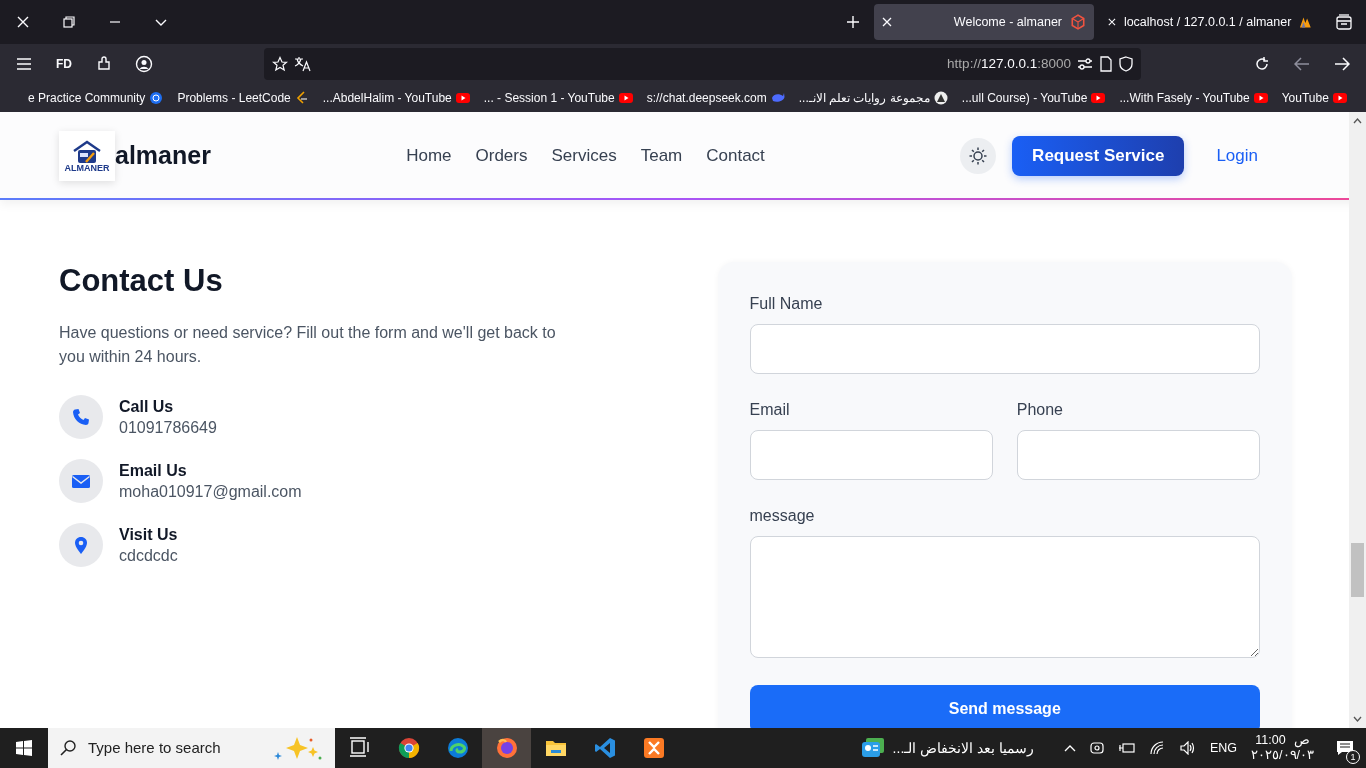  Describe the element at coordinates (243, 98) in the screenshot. I see `bookmark: Problems - LeetCode` at that location.